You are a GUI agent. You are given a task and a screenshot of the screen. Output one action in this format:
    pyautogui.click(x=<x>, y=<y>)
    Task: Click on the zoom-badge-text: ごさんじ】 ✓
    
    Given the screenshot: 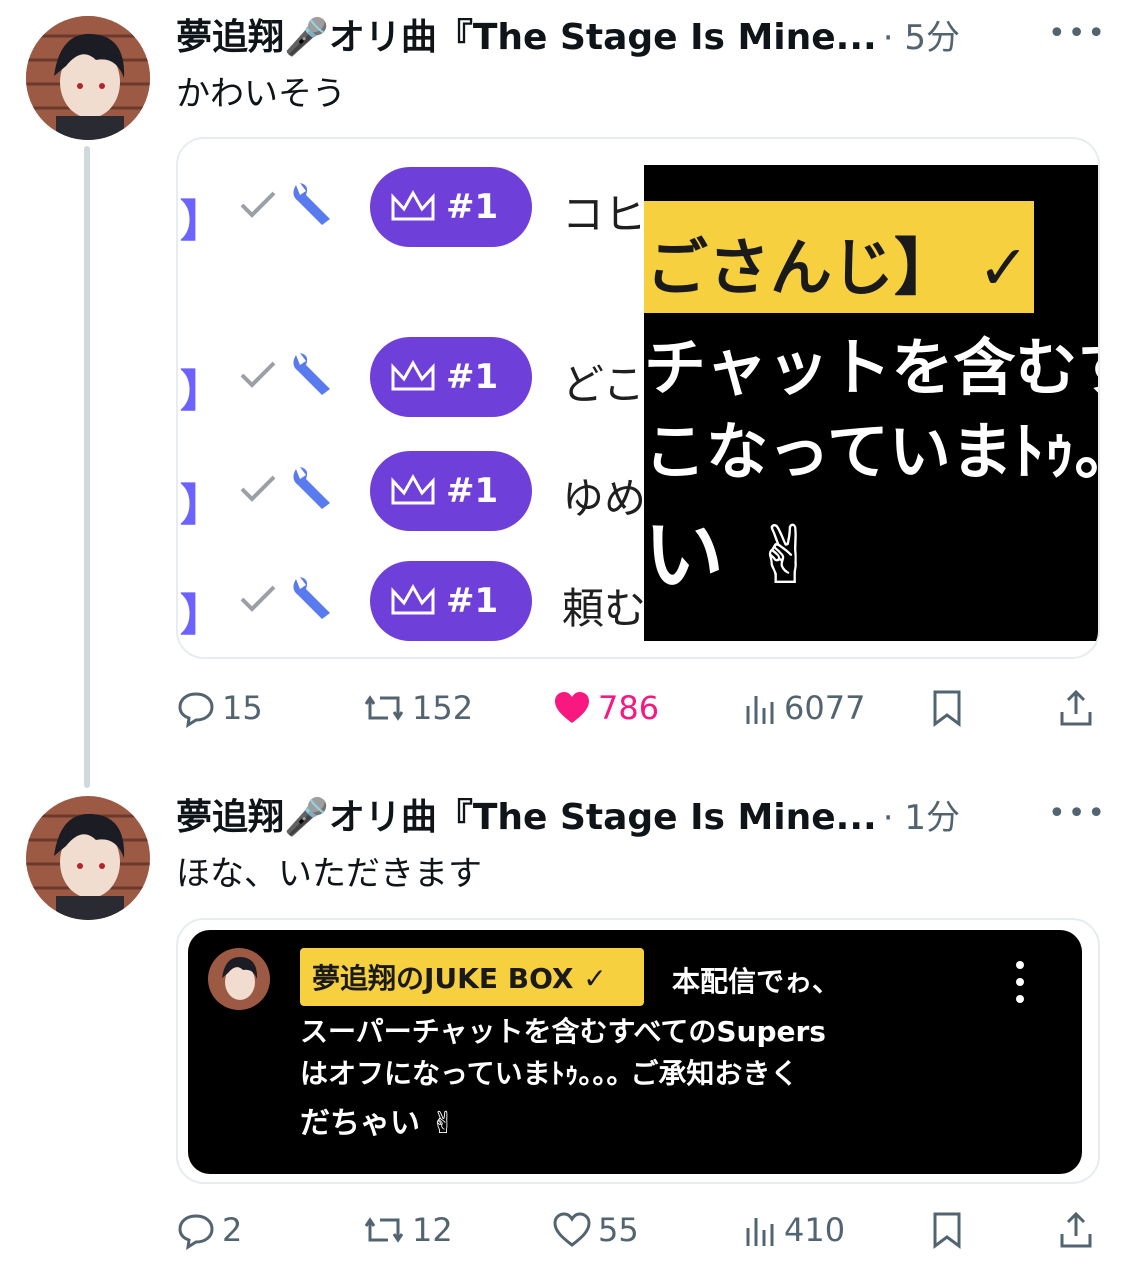 What is the action you would take?
    pyautogui.click(x=838, y=267)
    